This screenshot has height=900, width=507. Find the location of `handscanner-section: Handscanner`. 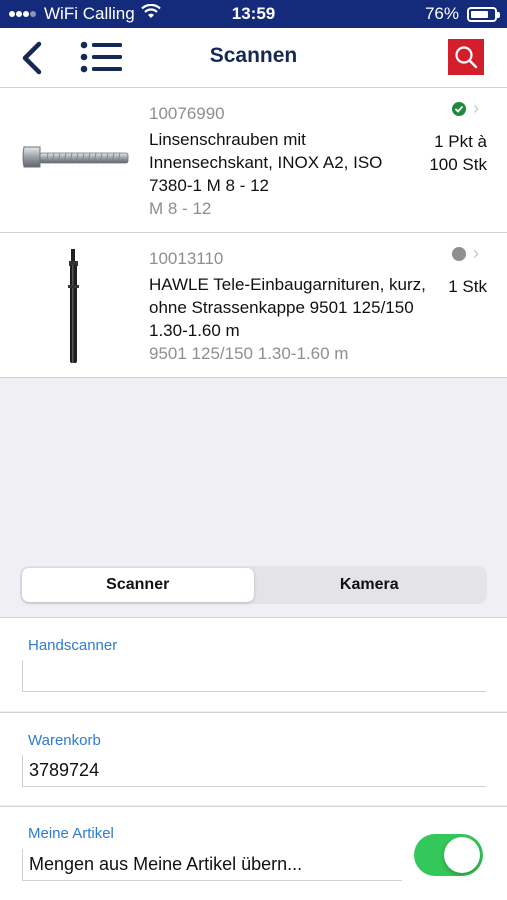

handscanner-section: Handscanner is located at coordinates (253, 664).